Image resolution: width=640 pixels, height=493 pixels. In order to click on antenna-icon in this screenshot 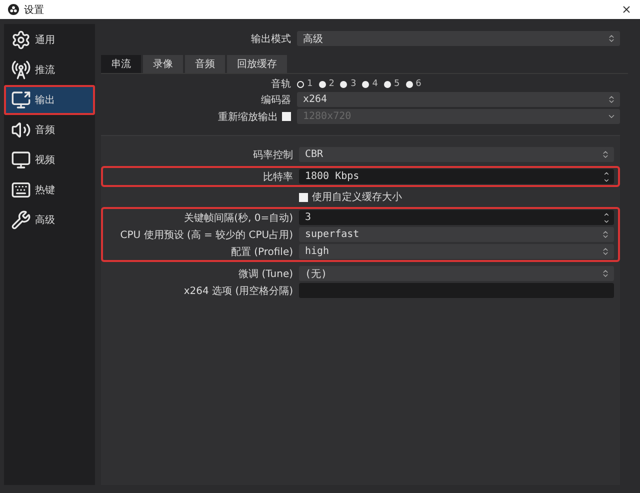, I will do `click(21, 70)`.